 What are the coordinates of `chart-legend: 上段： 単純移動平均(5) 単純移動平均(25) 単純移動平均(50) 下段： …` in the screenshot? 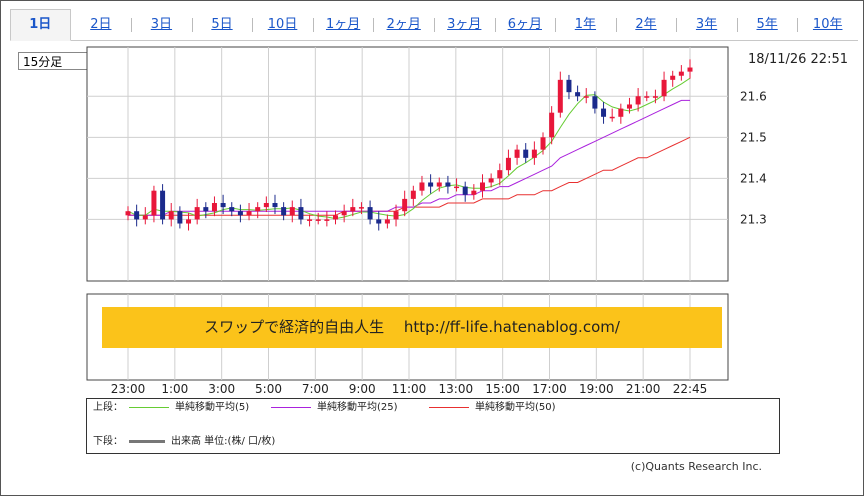 It's located at (433, 426).